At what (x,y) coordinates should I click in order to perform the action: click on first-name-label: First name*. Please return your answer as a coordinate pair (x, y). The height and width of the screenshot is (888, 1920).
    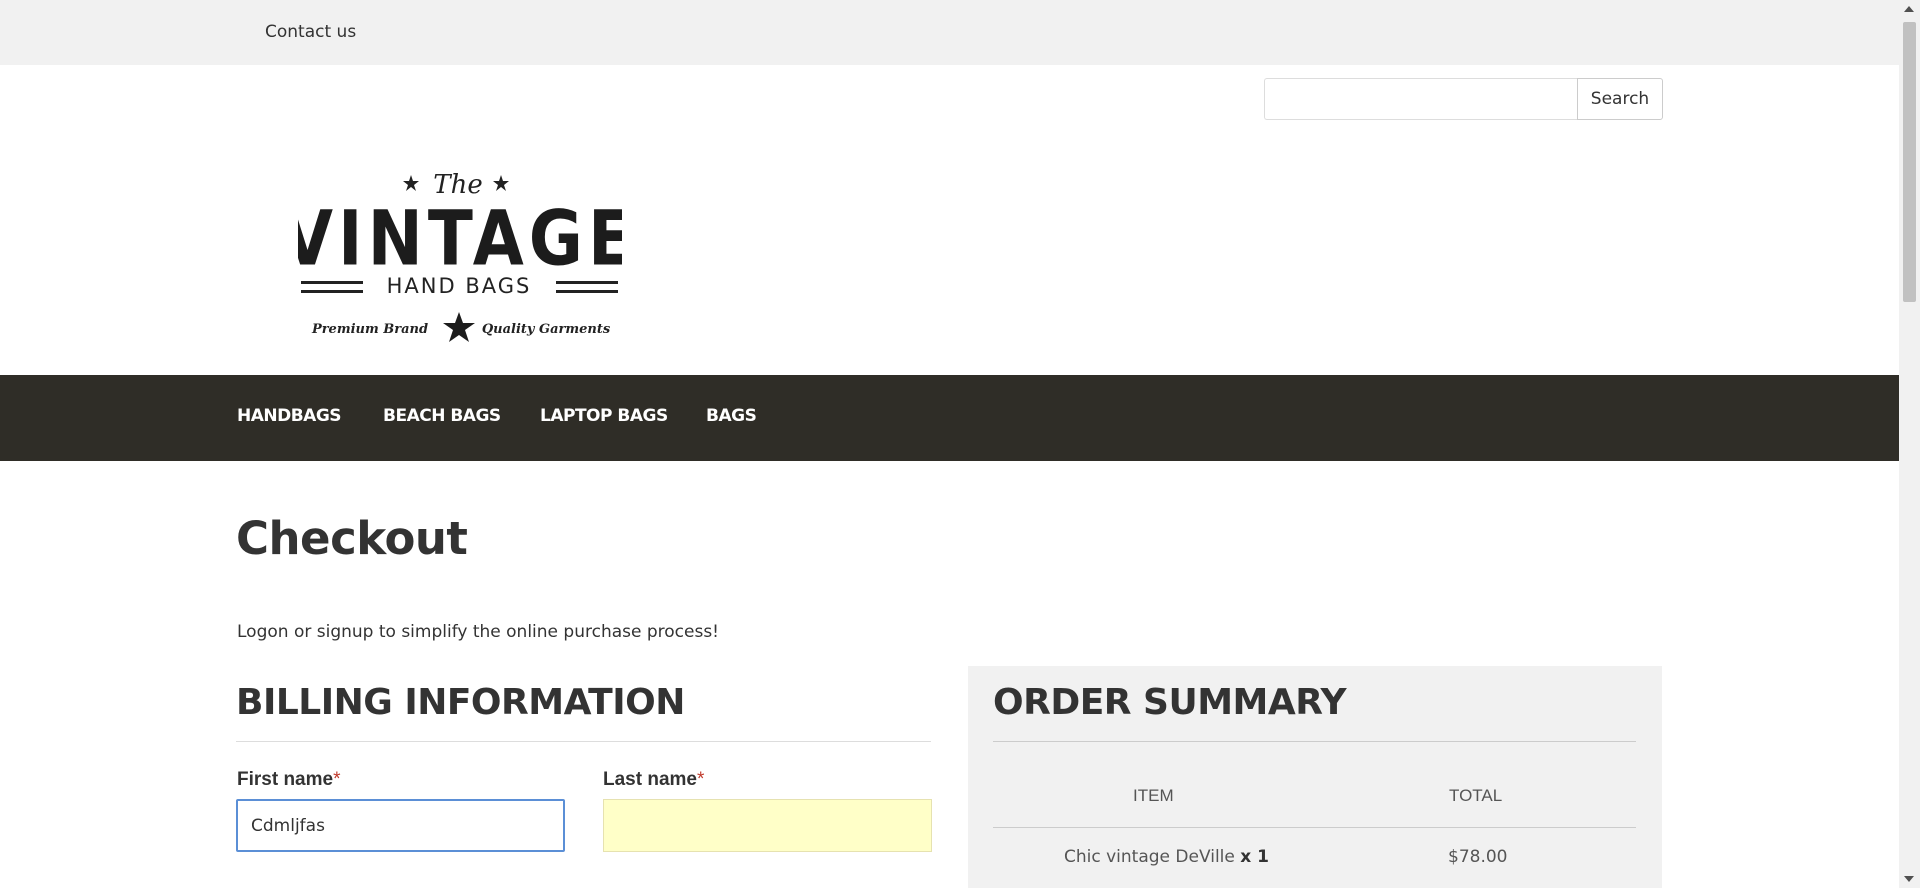
    Looking at the image, I should click on (289, 780).